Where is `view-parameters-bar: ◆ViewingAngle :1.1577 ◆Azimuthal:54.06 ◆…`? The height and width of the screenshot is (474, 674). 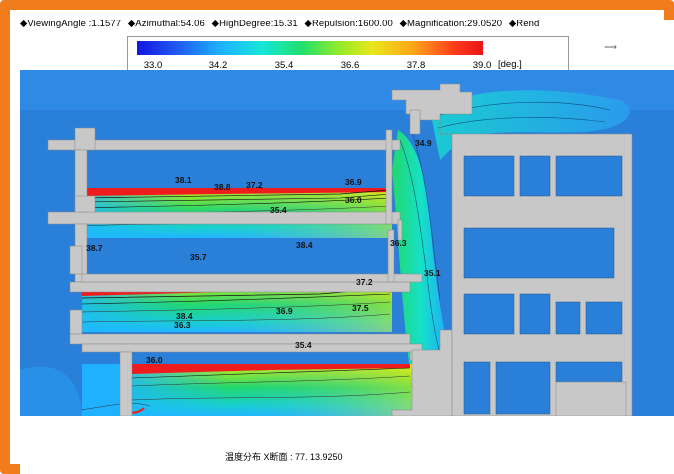 view-parameters-bar: ◆ViewingAngle :1.1577 ◆Azimuthal:54.06 ◆… is located at coordinates (347, 26).